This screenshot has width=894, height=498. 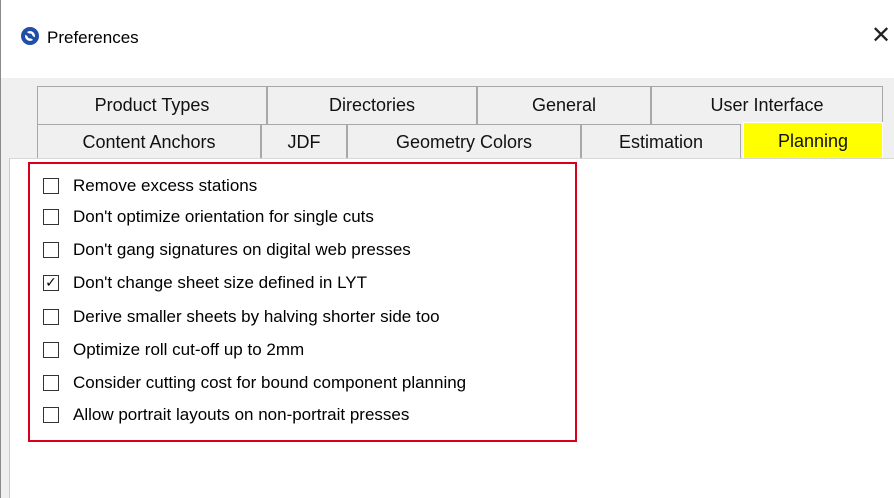 I want to click on tab-directories: Directories, so click(x=372, y=105).